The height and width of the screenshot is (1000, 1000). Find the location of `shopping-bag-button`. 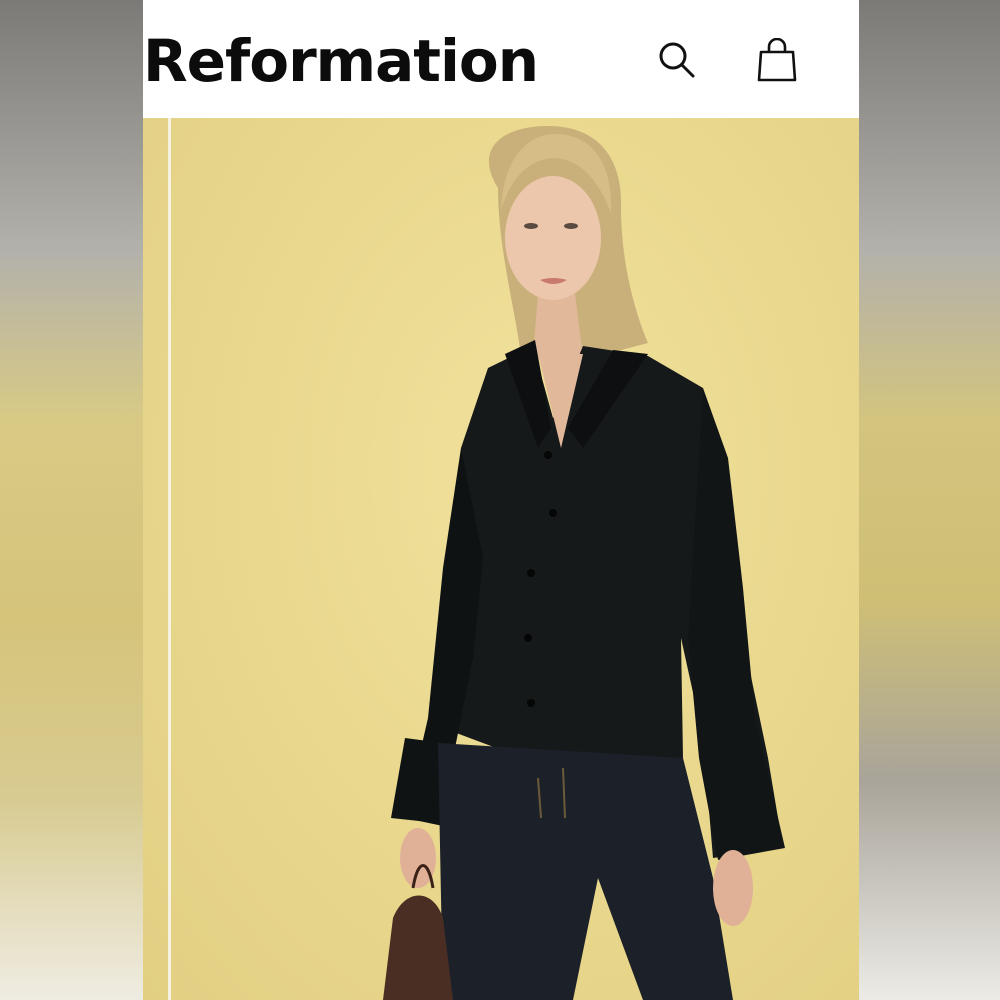

shopping-bag-button is located at coordinates (777, 59).